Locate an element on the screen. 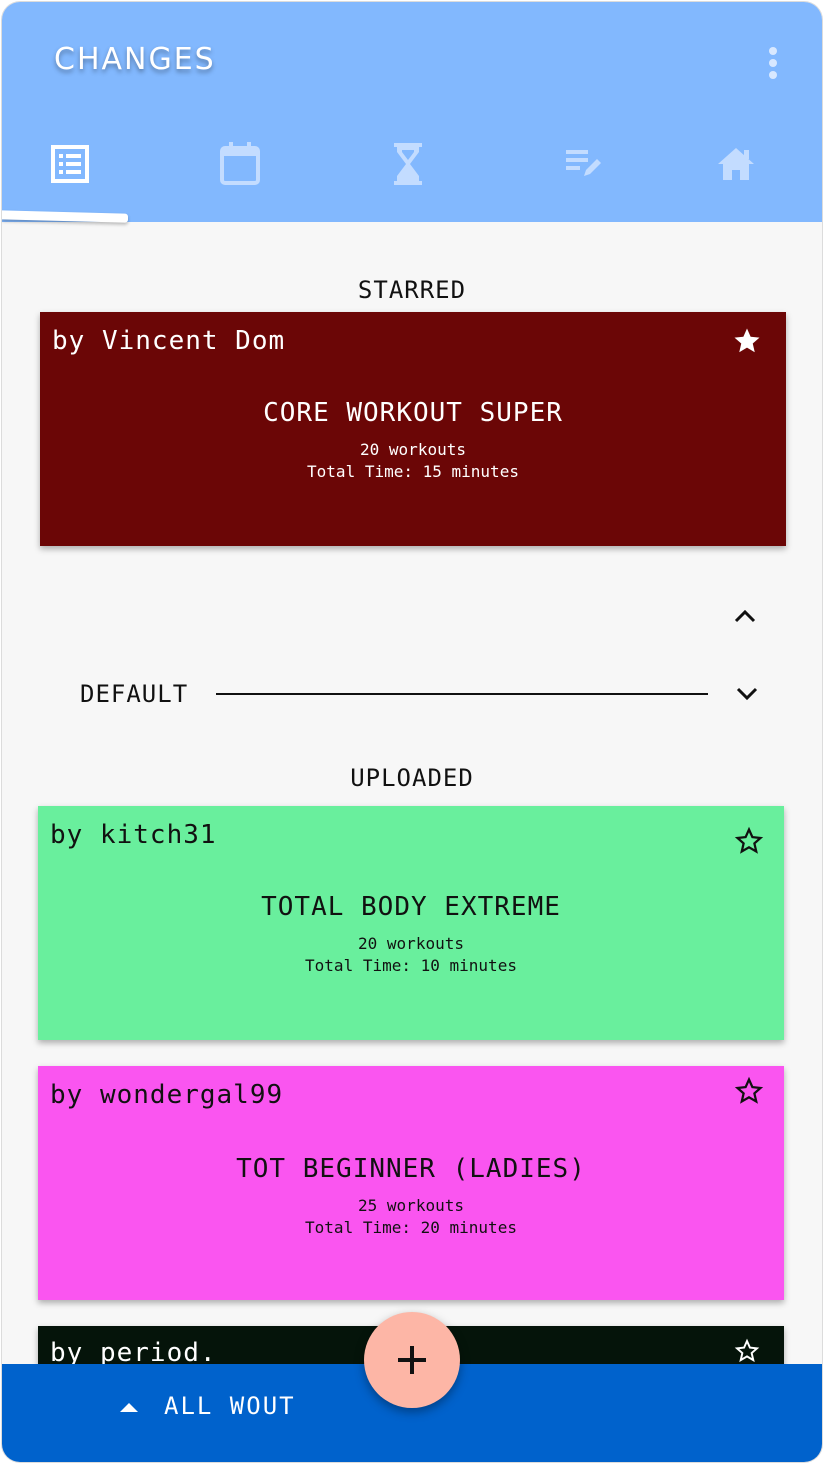  tab-notes is located at coordinates (584, 164).